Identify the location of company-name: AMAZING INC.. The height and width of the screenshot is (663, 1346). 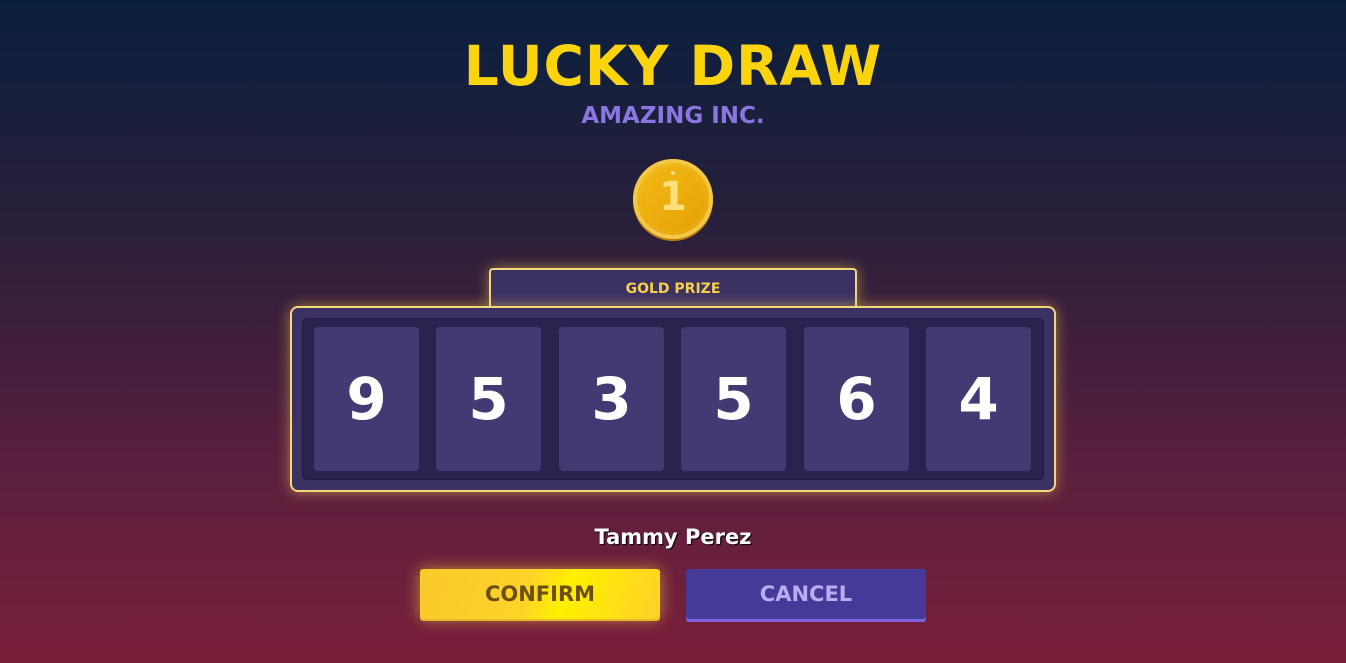
(673, 116).